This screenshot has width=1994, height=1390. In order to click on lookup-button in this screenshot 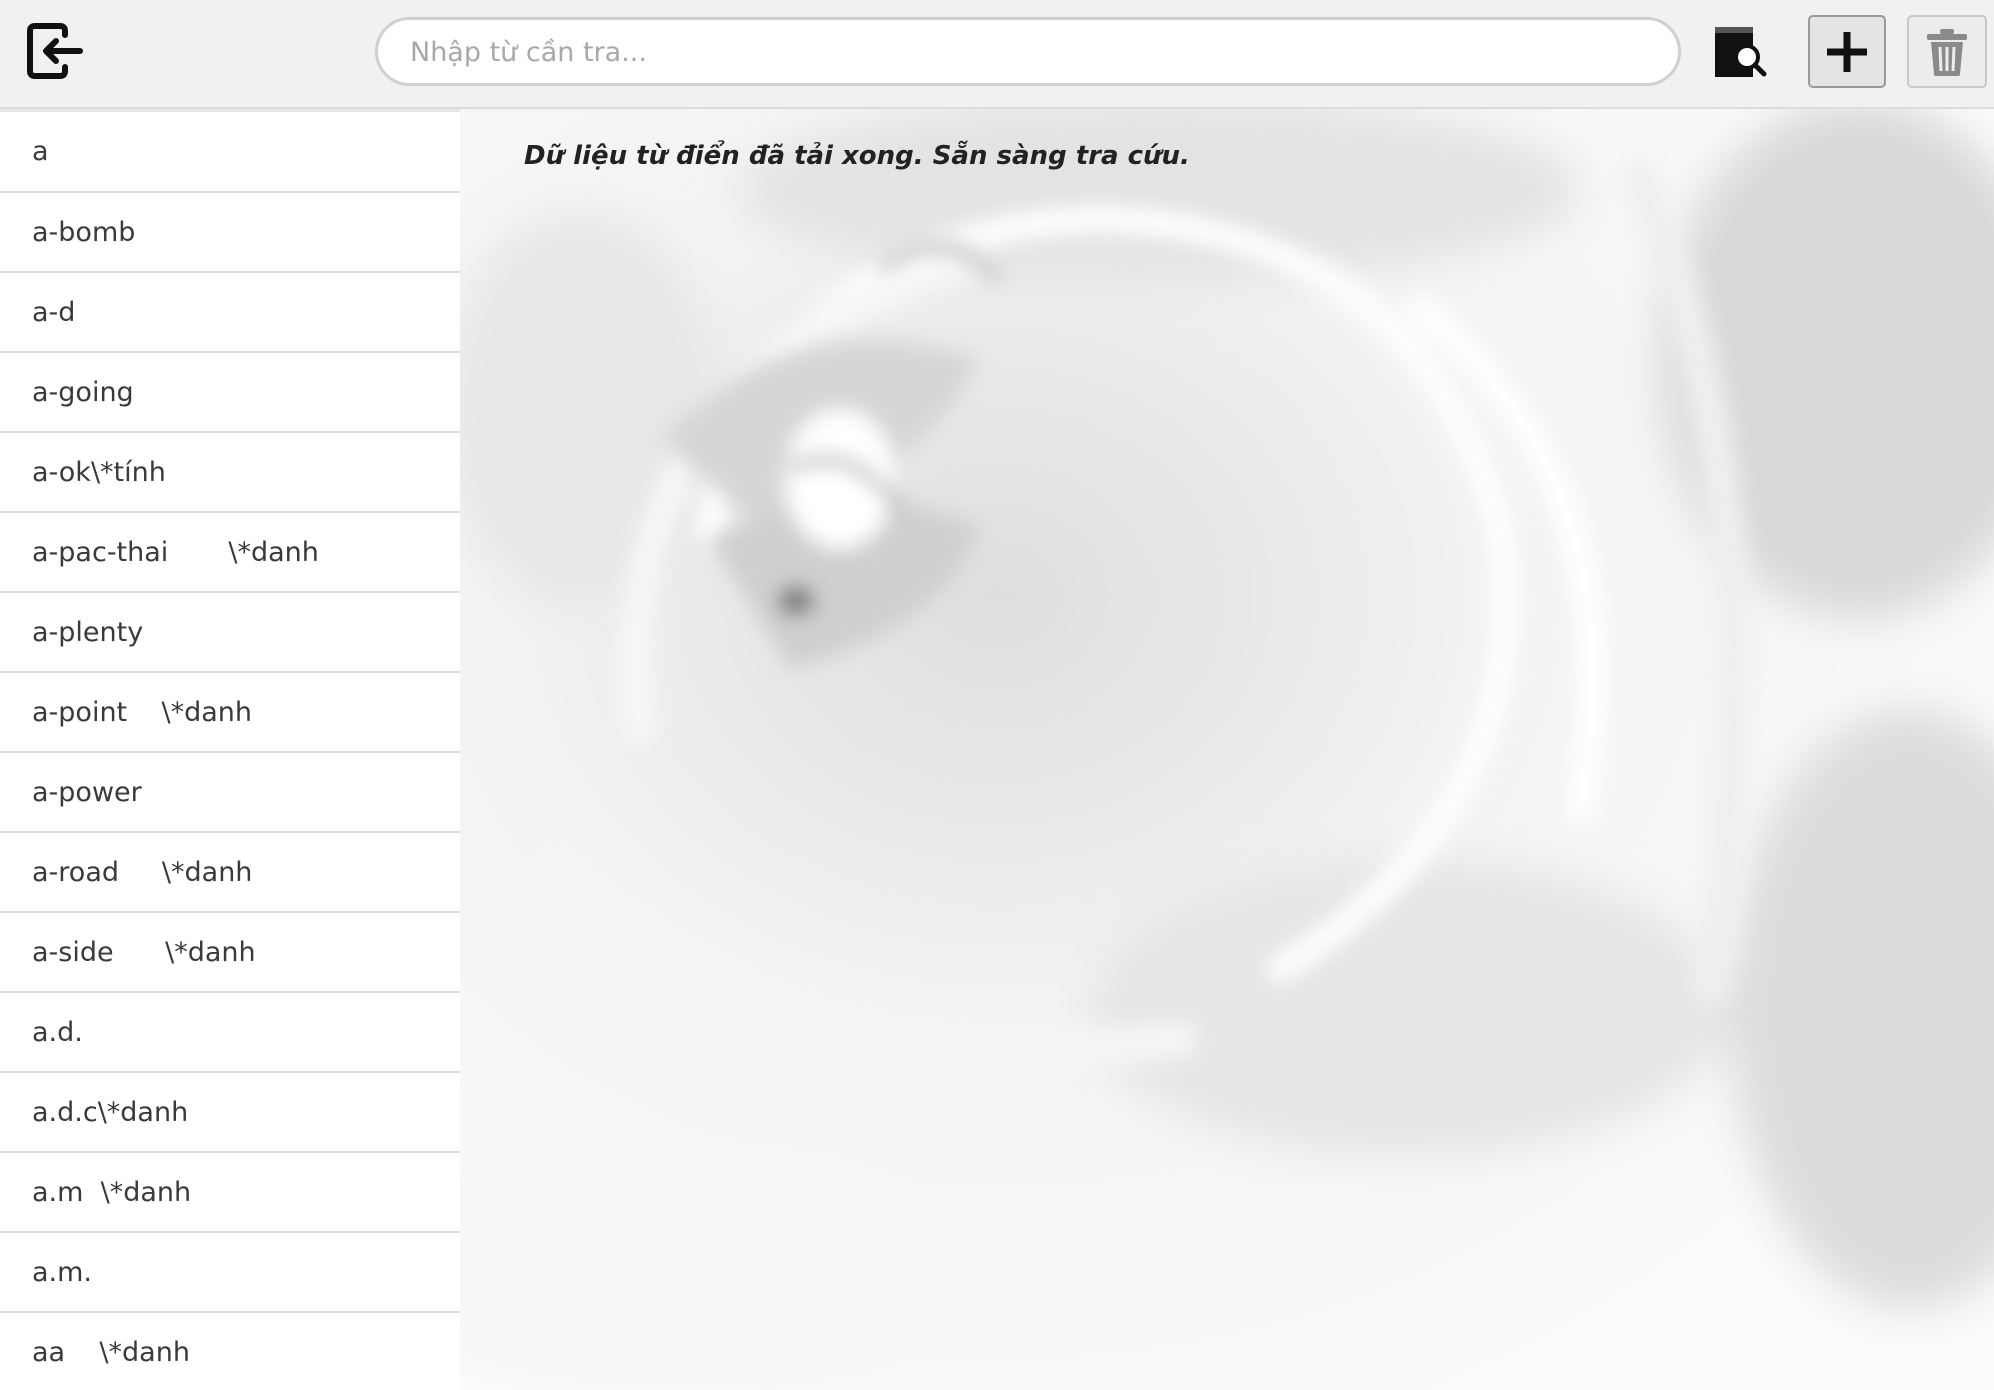, I will do `click(1740, 52)`.